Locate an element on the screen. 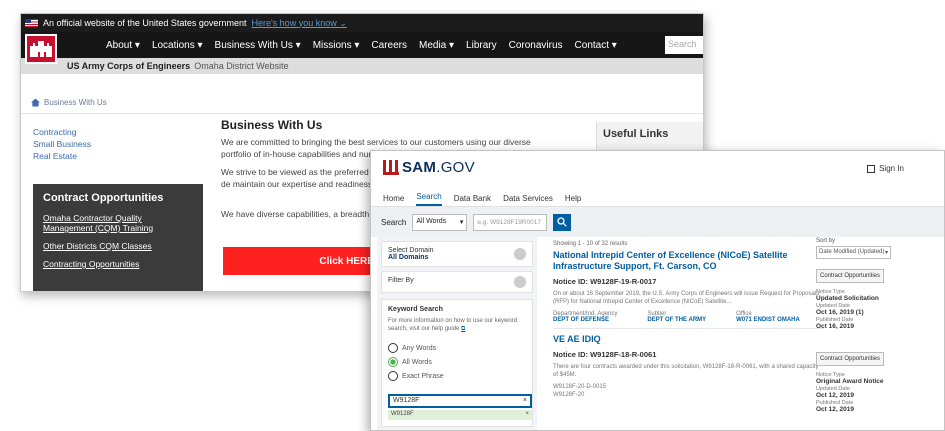 The width and height of the screenshot is (945, 431). filter-toggle-icon is located at coordinates (520, 282).